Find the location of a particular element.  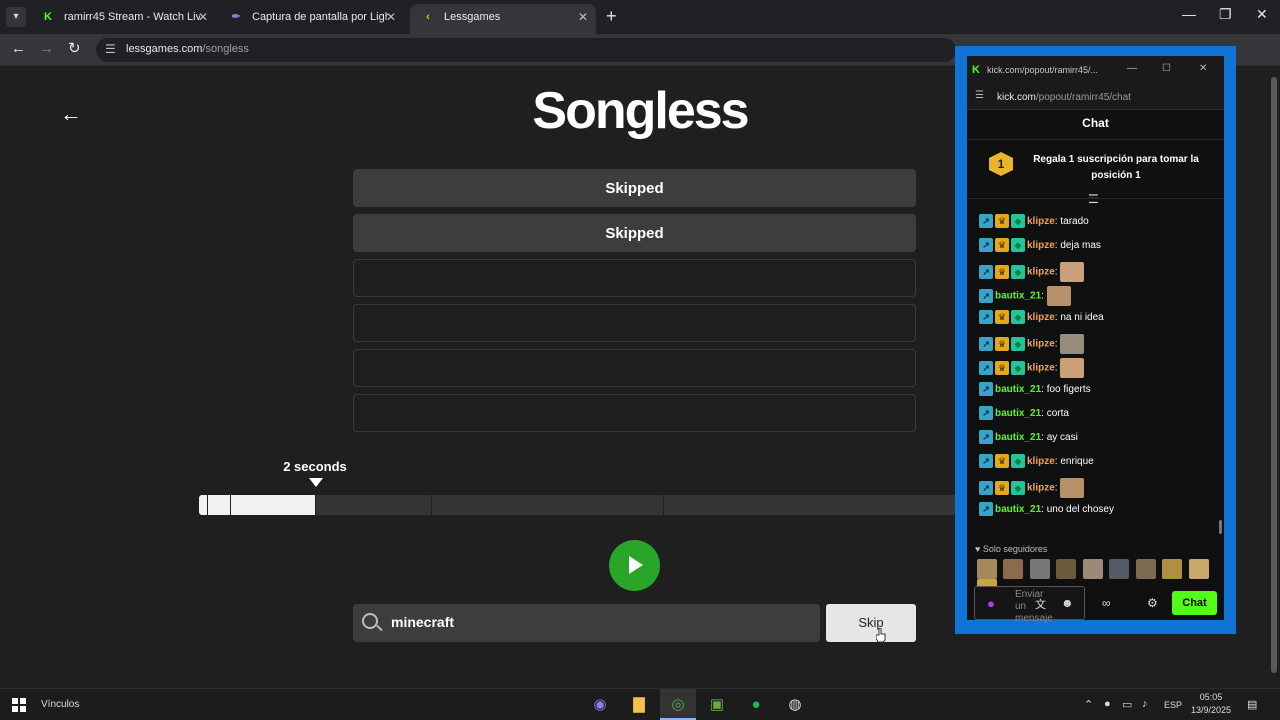

tab-lessgames: ‹ Lessgames ✕ is located at coordinates (503, 19).